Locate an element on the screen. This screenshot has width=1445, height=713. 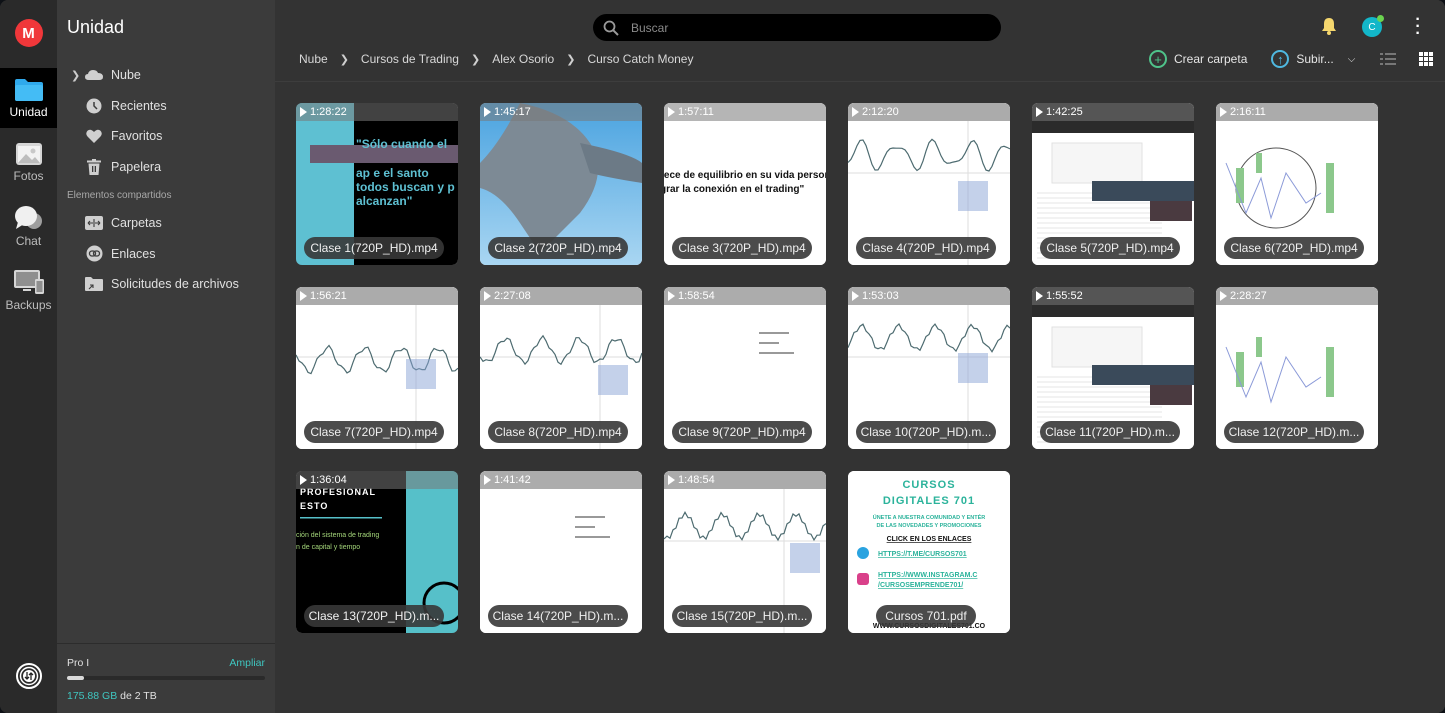
sidebar-item-solicitudes: Solicitudes de archivos is located at coordinates (166, 284).